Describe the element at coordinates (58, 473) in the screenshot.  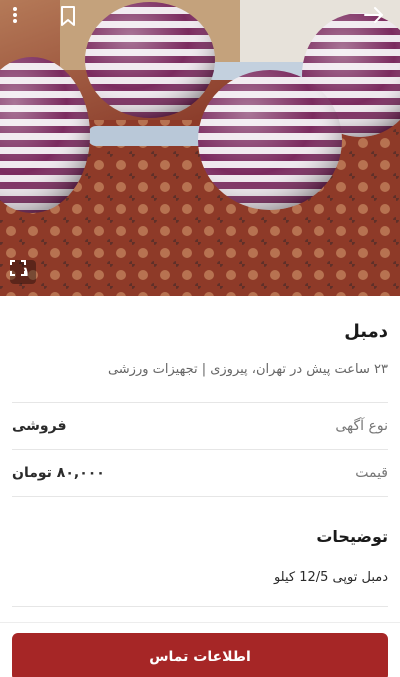
I see `field-value: ۸۰,۰۰۰ تومان` at that location.